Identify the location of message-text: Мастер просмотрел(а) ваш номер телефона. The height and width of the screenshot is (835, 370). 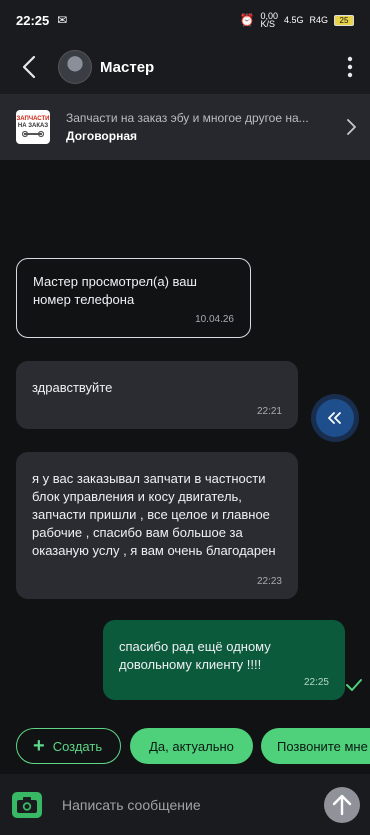
(115, 290).